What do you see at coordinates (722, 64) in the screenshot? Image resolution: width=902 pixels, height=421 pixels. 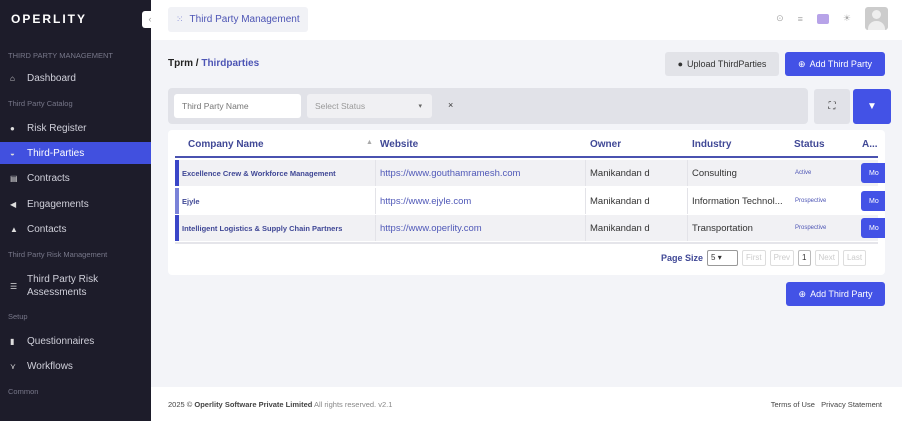 I see `upload-thirdparties-button: ● Upload ThirdParties` at bounding box center [722, 64].